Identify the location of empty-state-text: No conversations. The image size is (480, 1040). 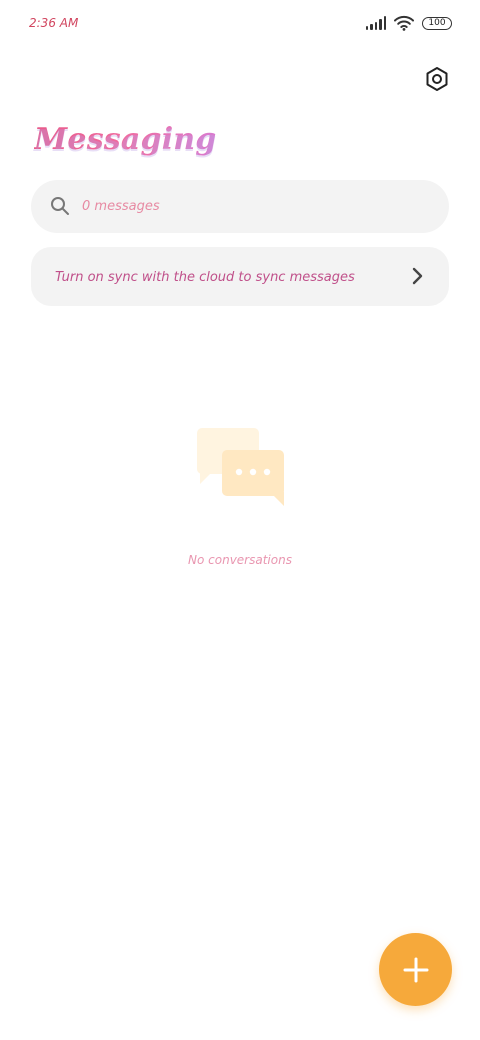
(240, 560).